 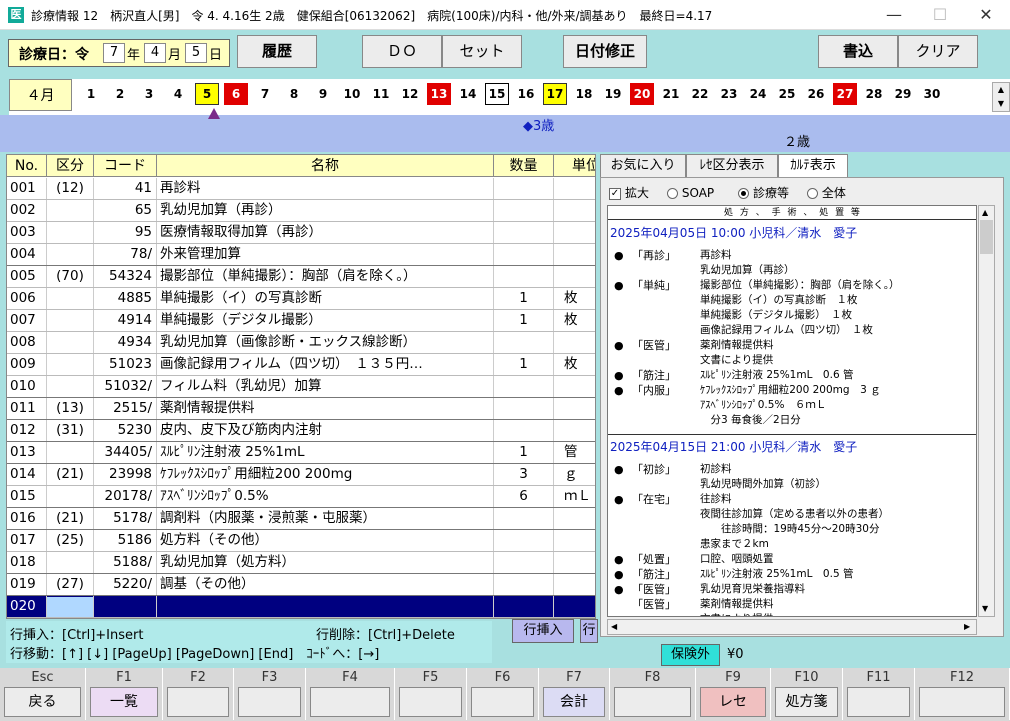 I want to click on calendar-day: 11, so click(x=381, y=94).